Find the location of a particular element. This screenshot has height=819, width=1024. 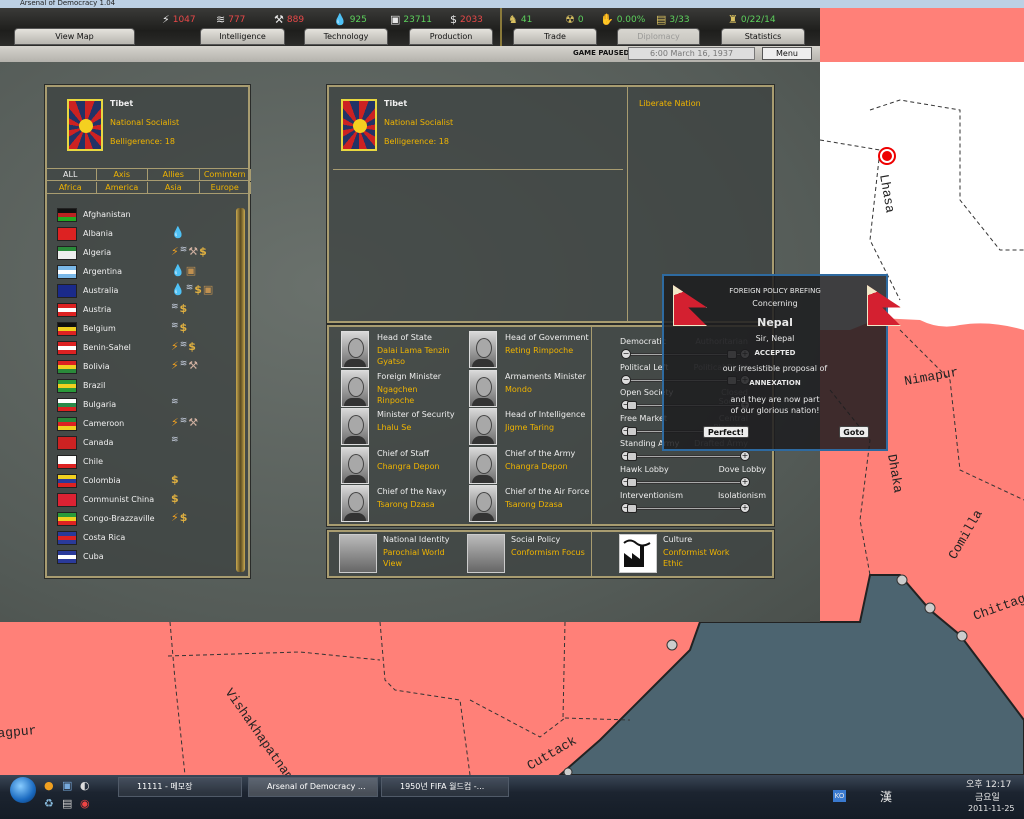

tab-trade: Trade is located at coordinates (555, 36).